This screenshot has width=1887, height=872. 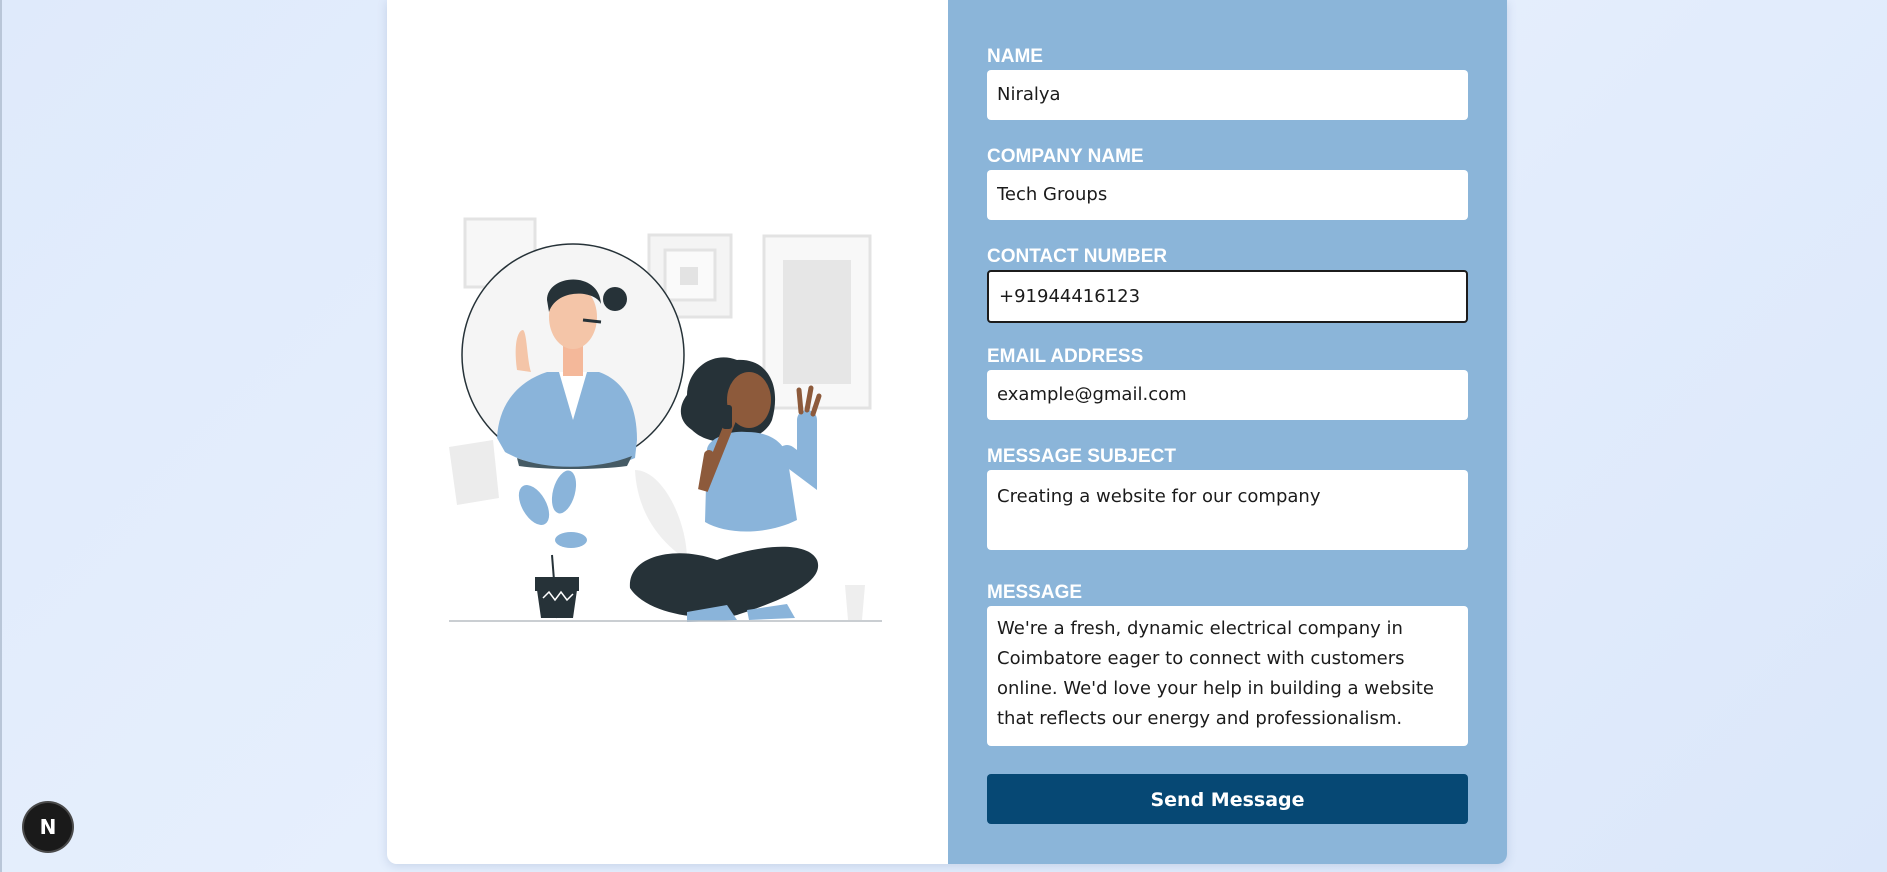 I want to click on badge-letter: N, so click(x=48, y=827).